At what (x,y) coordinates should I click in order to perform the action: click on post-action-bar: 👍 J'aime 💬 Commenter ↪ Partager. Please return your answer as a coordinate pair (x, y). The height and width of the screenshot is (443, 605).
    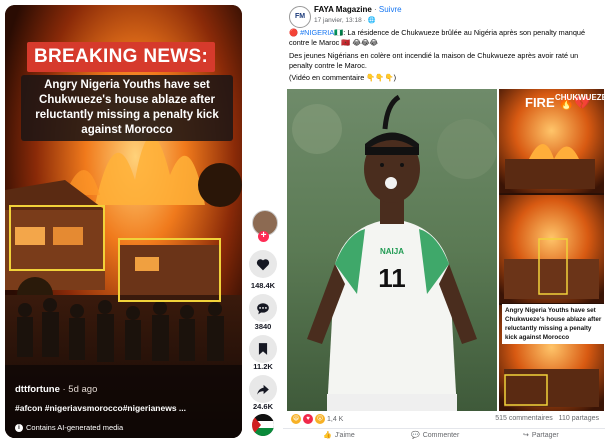
    Looking at the image, I should click on (444, 435).